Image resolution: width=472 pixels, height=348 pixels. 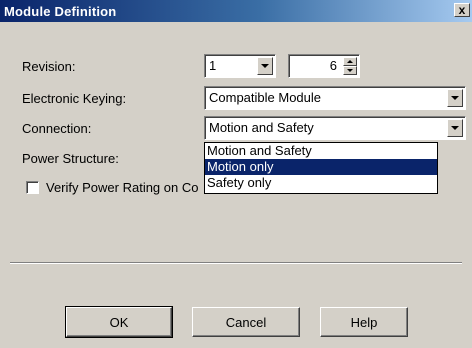 What do you see at coordinates (261, 127) in the screenshot?
I see `connection-value: Motion and Safety` at bounding box center [261, 127].